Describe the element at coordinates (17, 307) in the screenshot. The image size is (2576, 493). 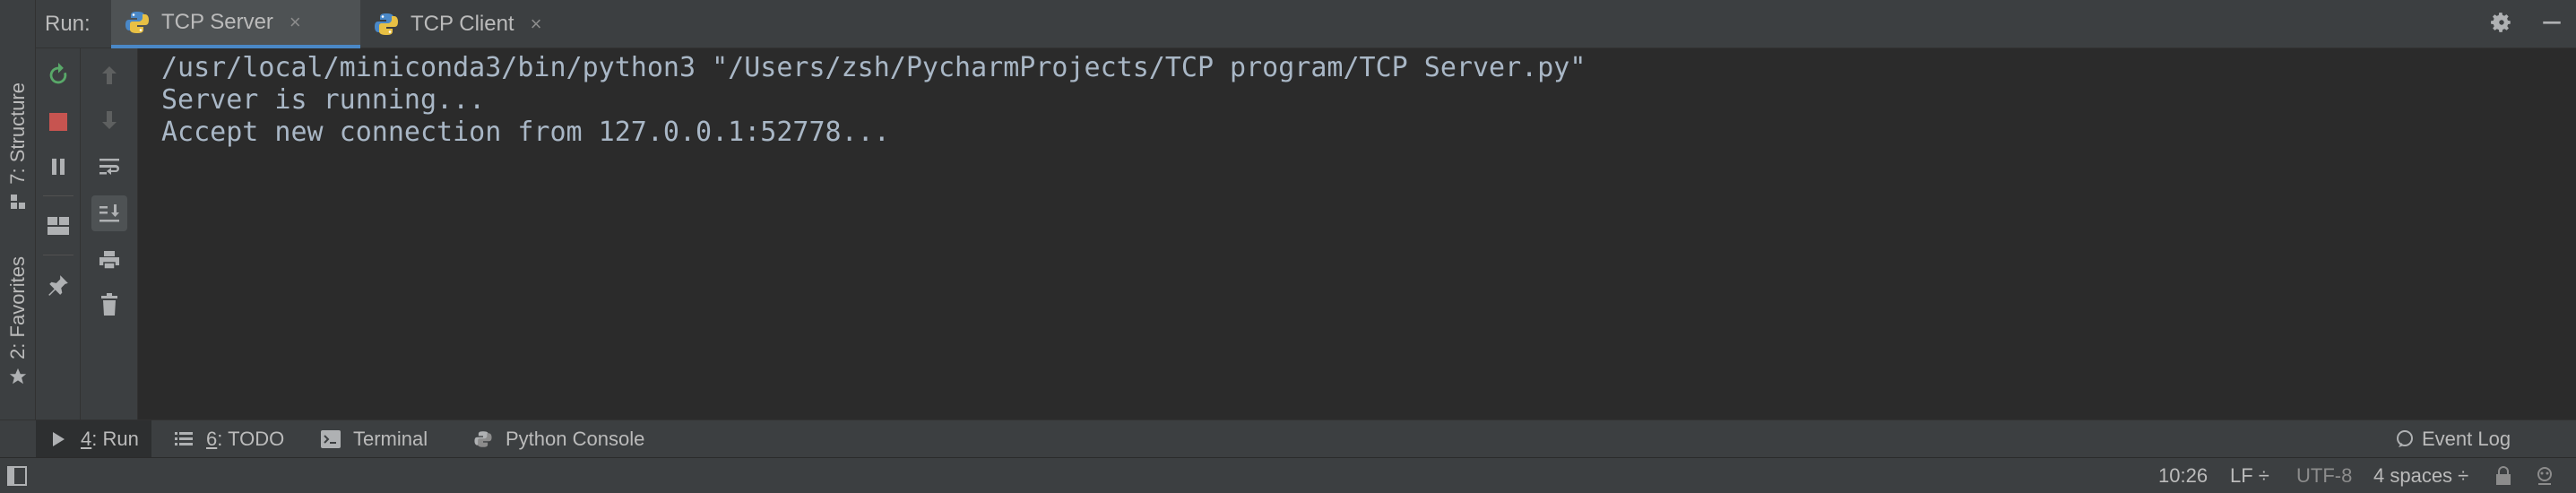
I see `favorites-tab-label: 2: Favorites` at that location.